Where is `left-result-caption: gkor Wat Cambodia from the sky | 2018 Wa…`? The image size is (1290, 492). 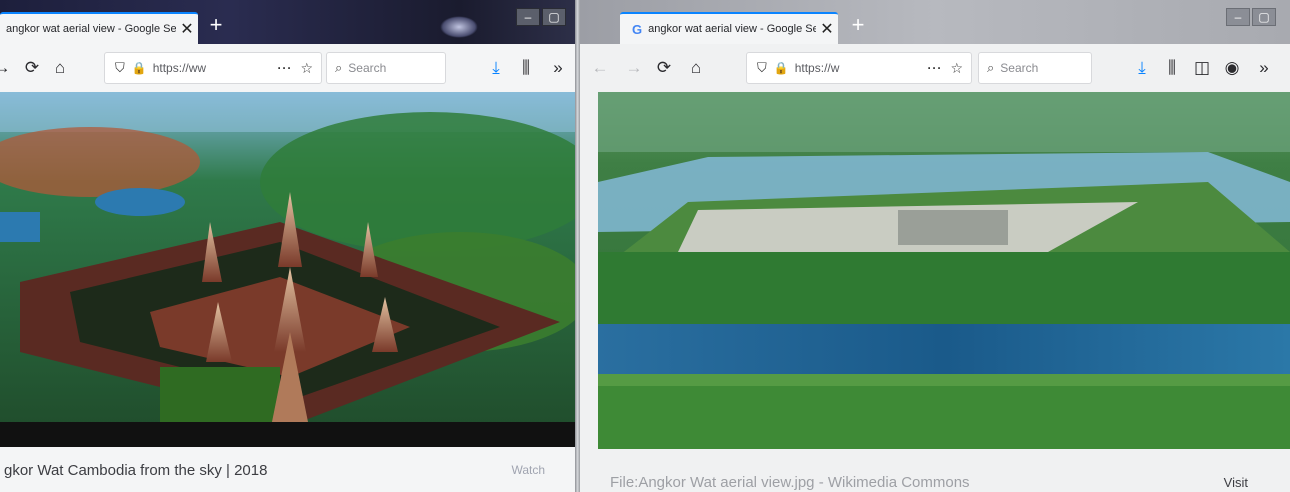
left-result-caption: gkor Wat Cambodia from the sky | 2018 Wa… is located at coordinates (287, 470).